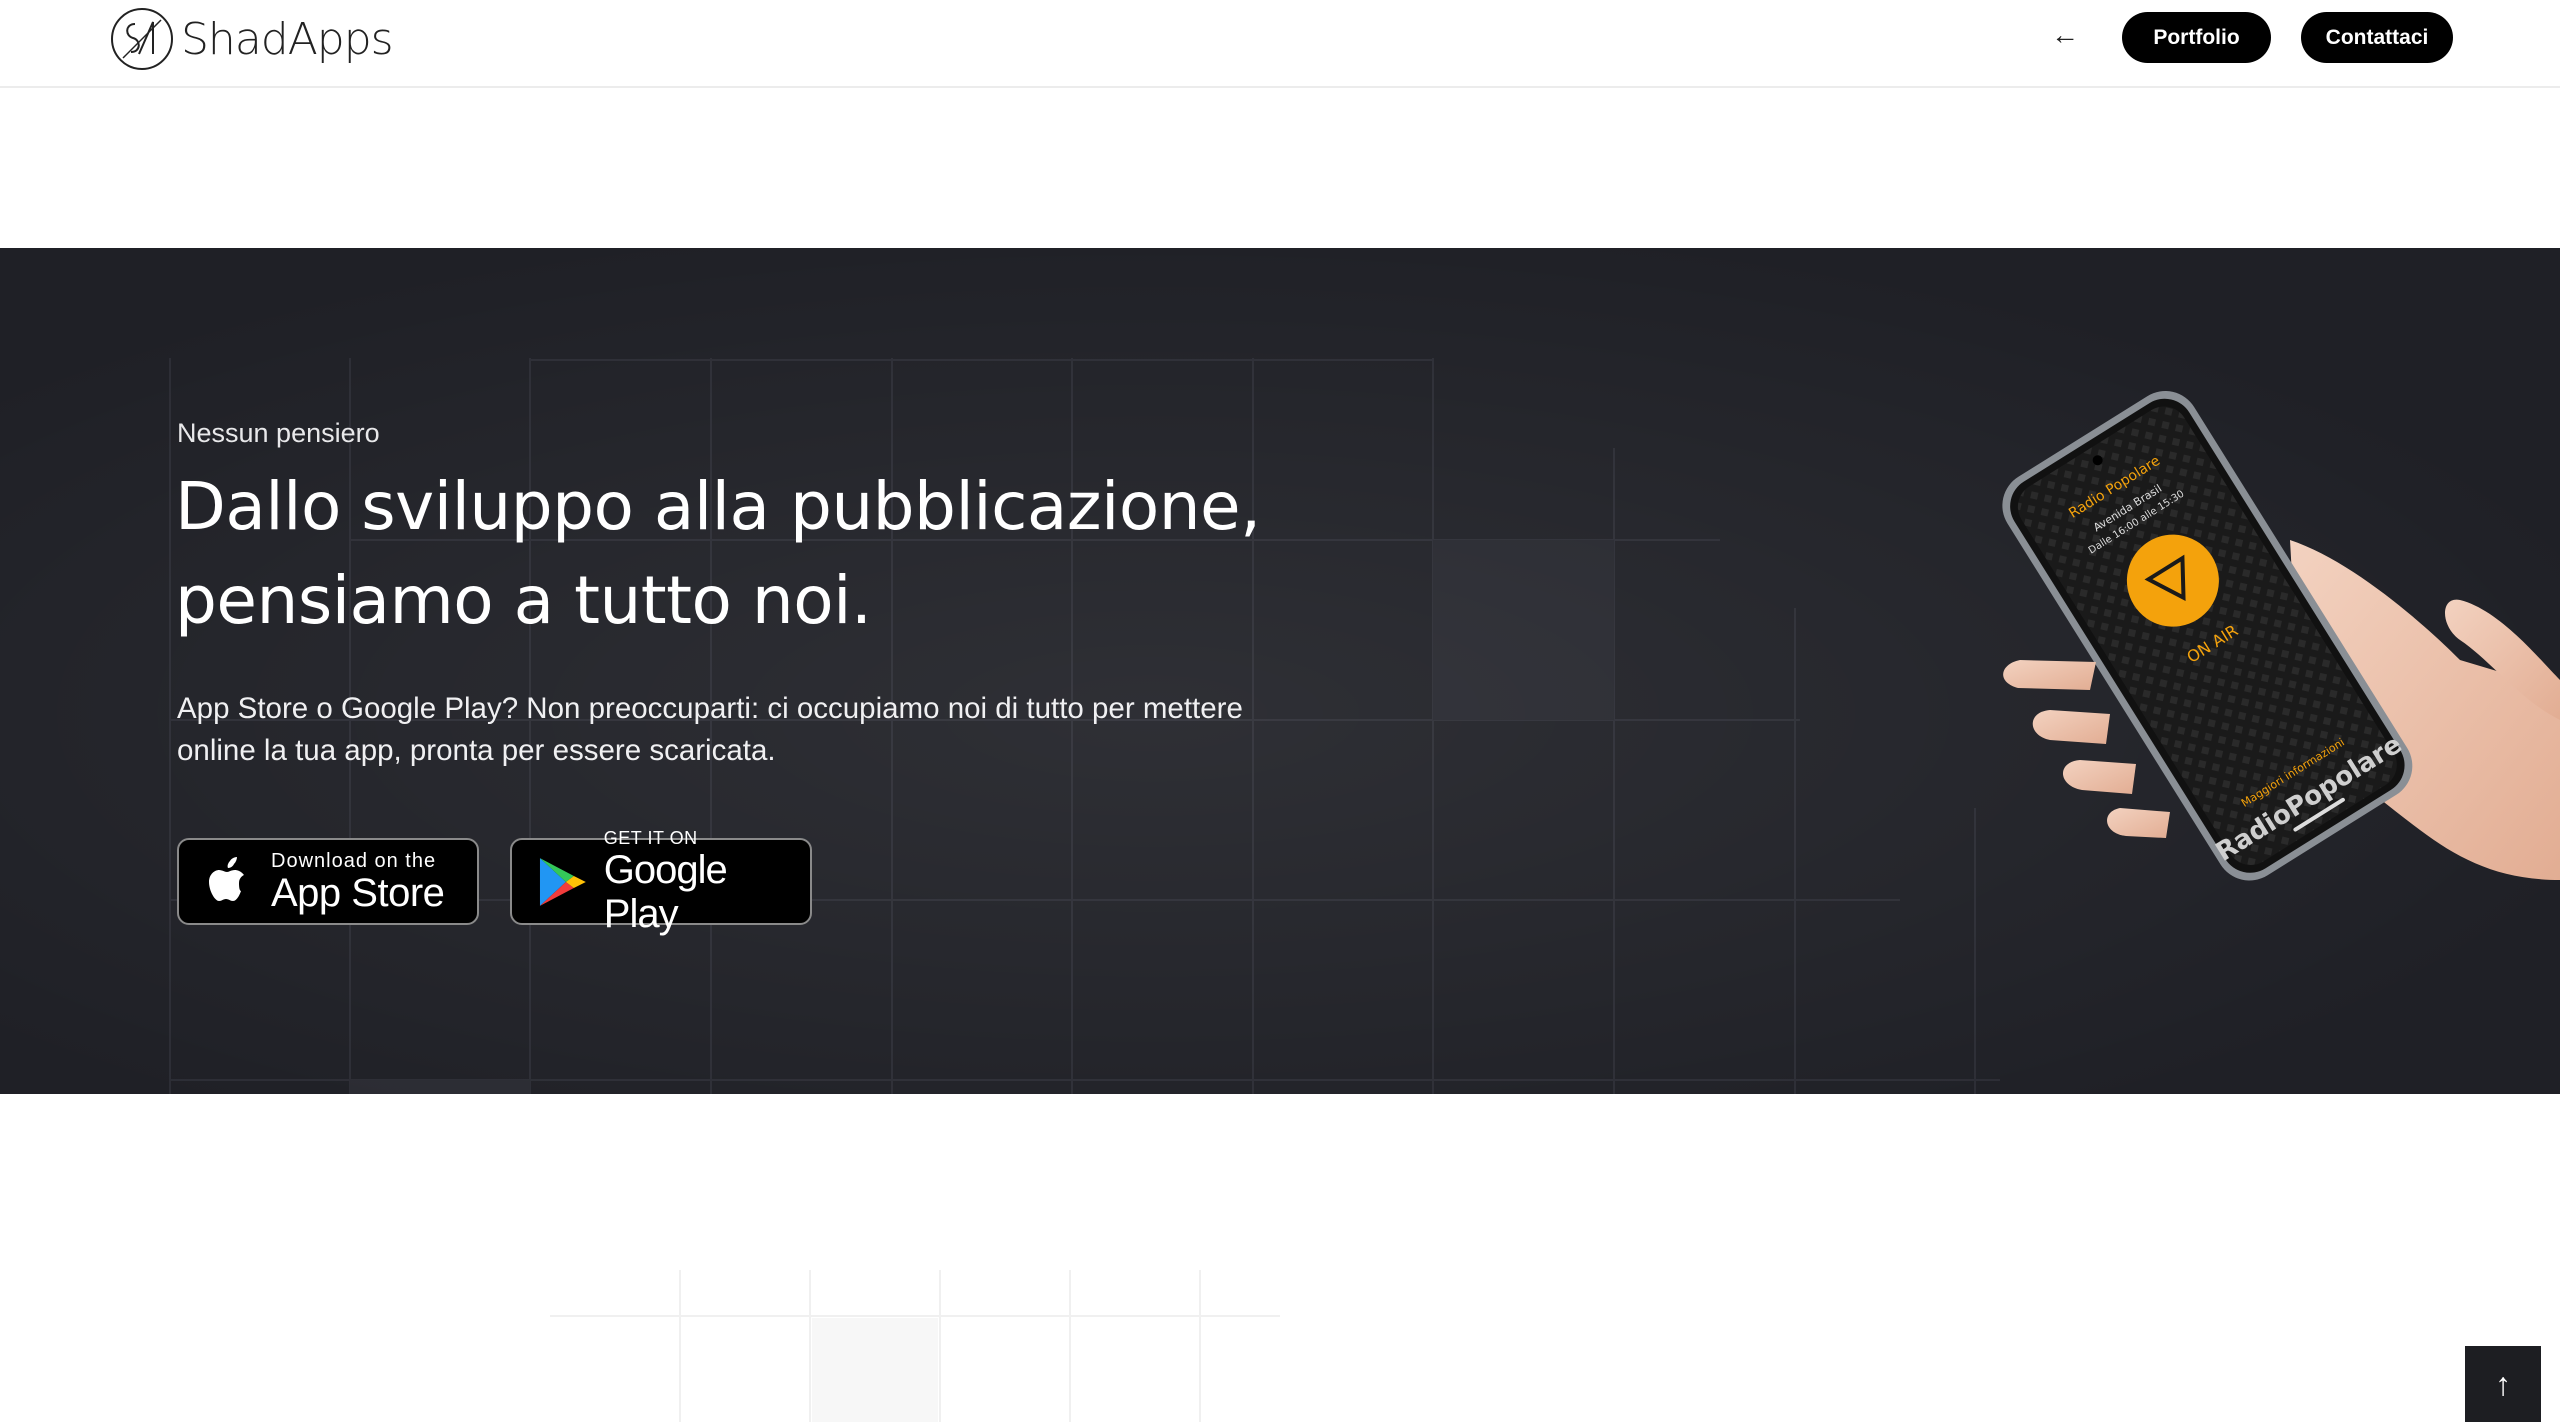 The image size is (2560, 1422). I want to click on google-play-small-label: GET IT ON, so click(650, 837).